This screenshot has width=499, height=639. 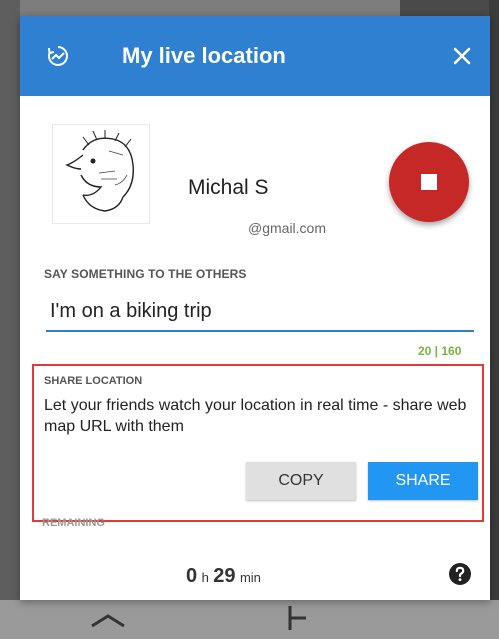 What do you see at coordinates (462, 56) in the screenshot?
I see `close-icon` at bounding box center [462, 56].